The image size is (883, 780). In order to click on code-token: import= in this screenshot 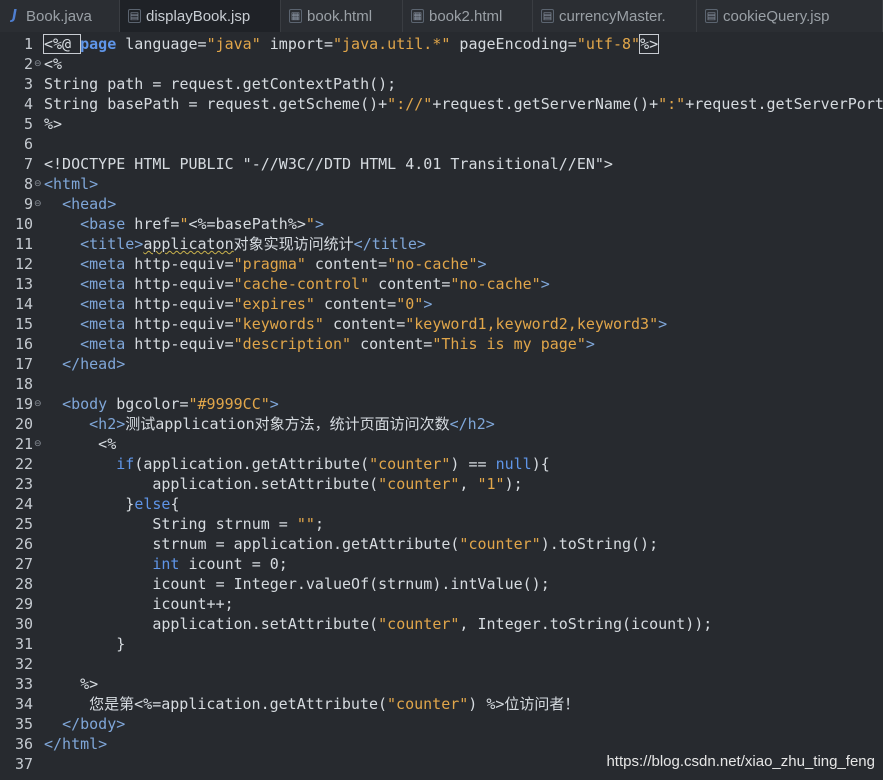, I will do `click(296, 44)`.